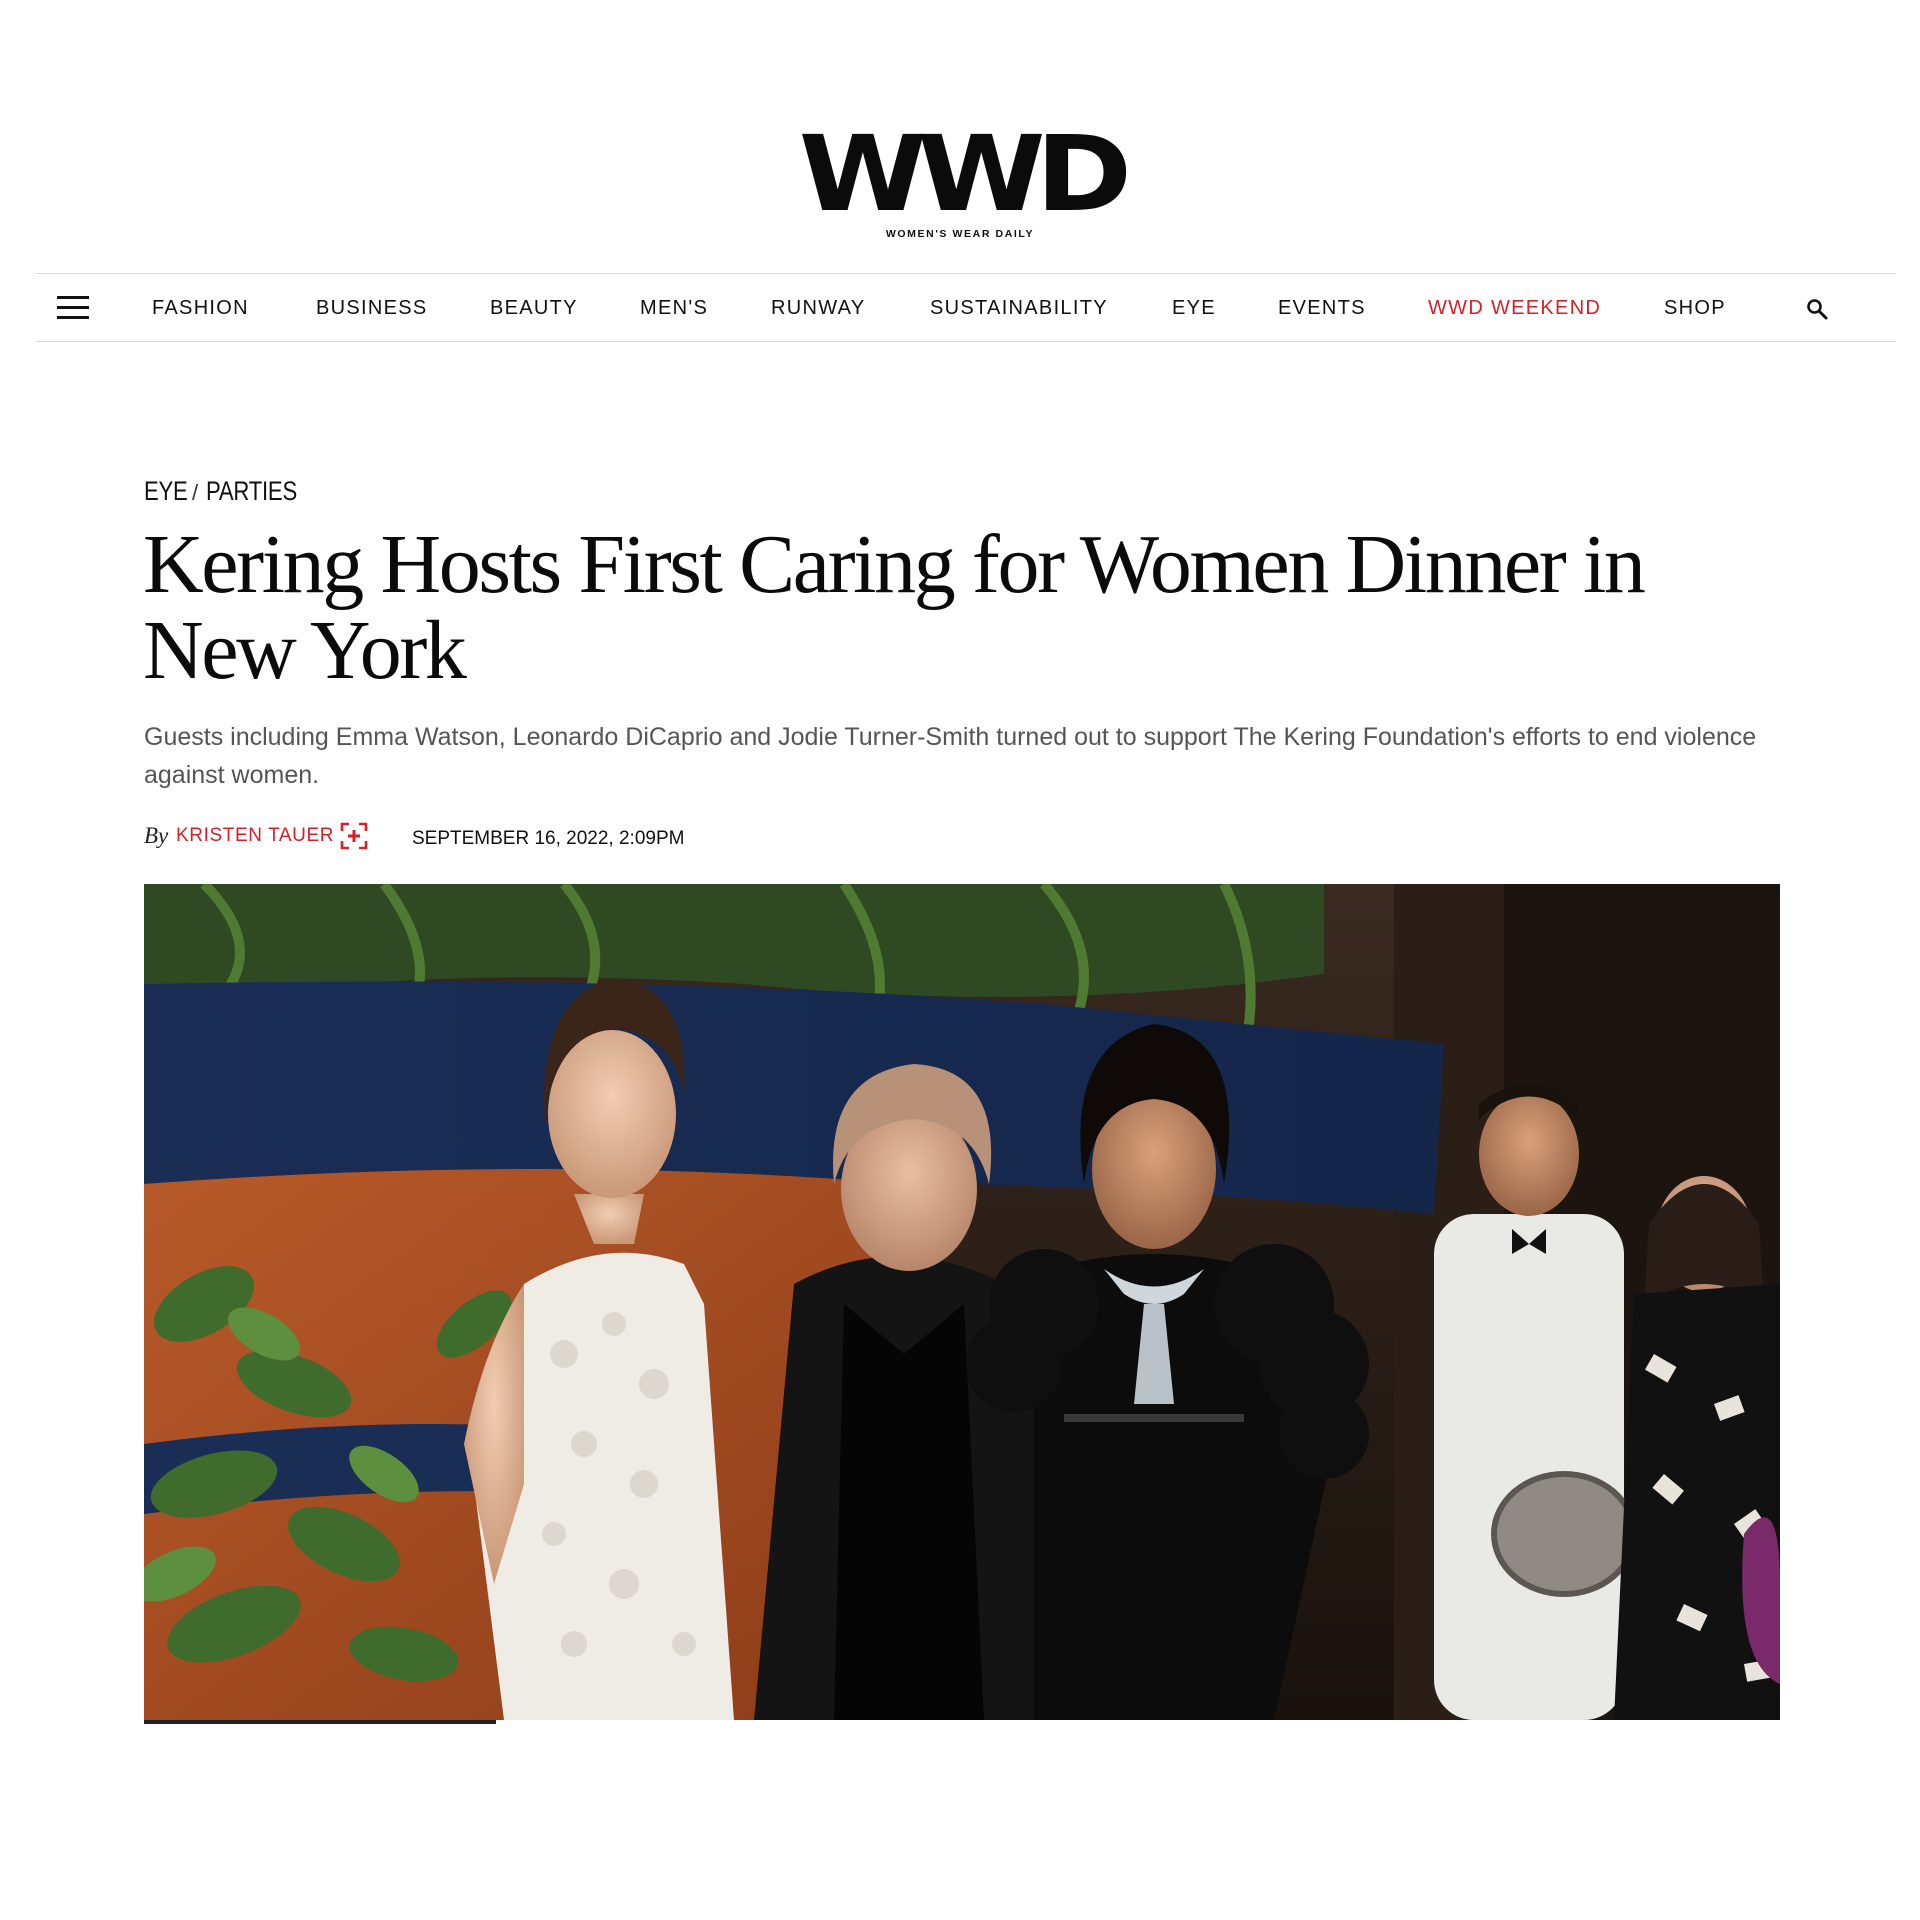 Image resolution: width=1920 pixels, height=1920 pixels. What do you see at coordinates (166, 491) in the screenshot?
I see `breadcrumb-eye: EYE` at bounding box center [166, 491].